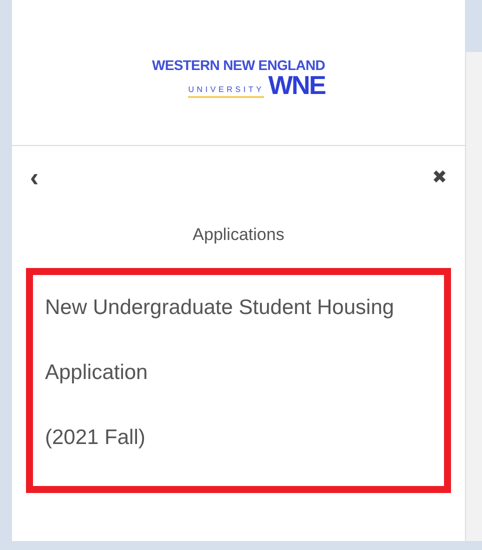 This screenshot has height=550, width=482. What do you see at coordinates (220, 307) in the screenshot?
I see `application-name: New Undergraduate Student Housing` at bounding box center [220, 307].